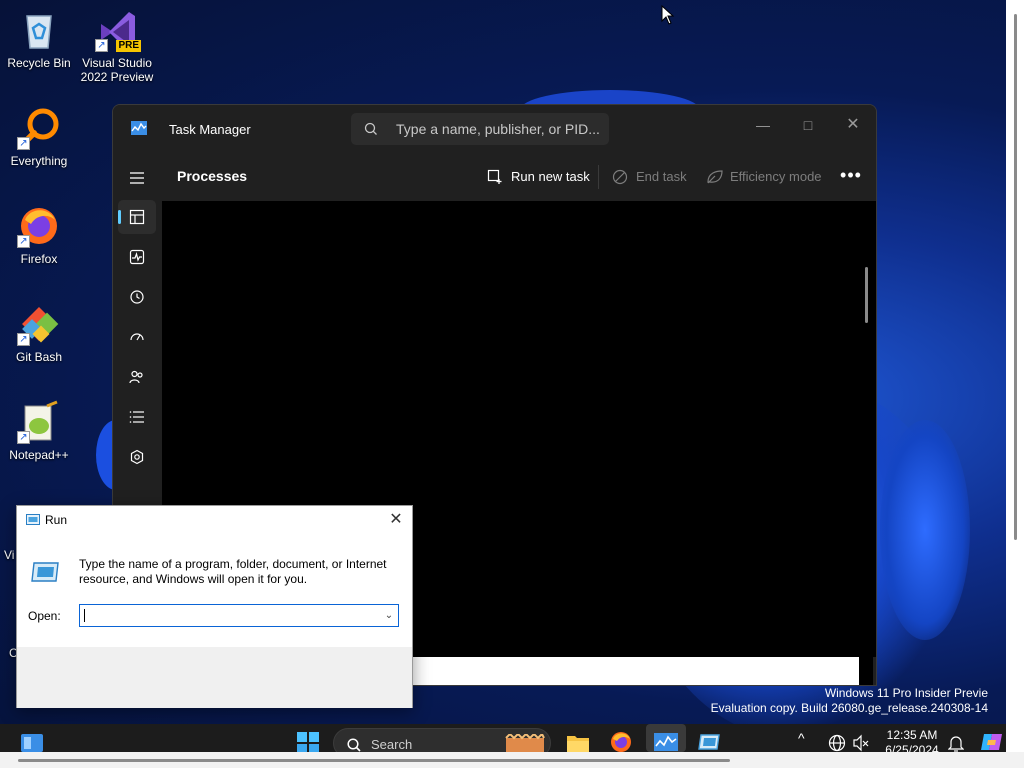  I want to click on start-button, so click(308, 742).